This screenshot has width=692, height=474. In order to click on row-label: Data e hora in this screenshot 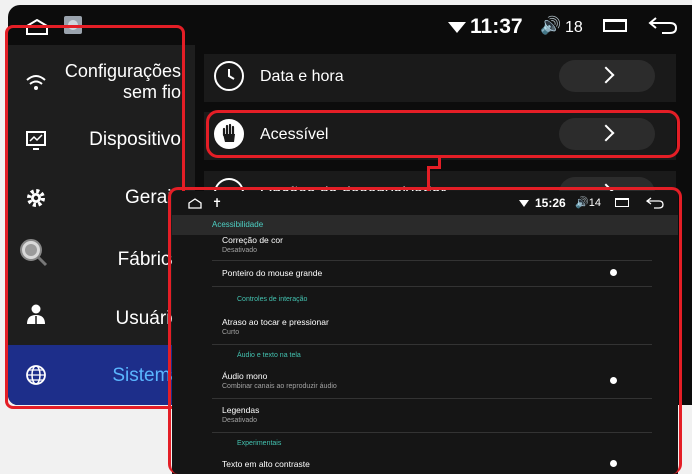, I will do `click(302, 76)`.